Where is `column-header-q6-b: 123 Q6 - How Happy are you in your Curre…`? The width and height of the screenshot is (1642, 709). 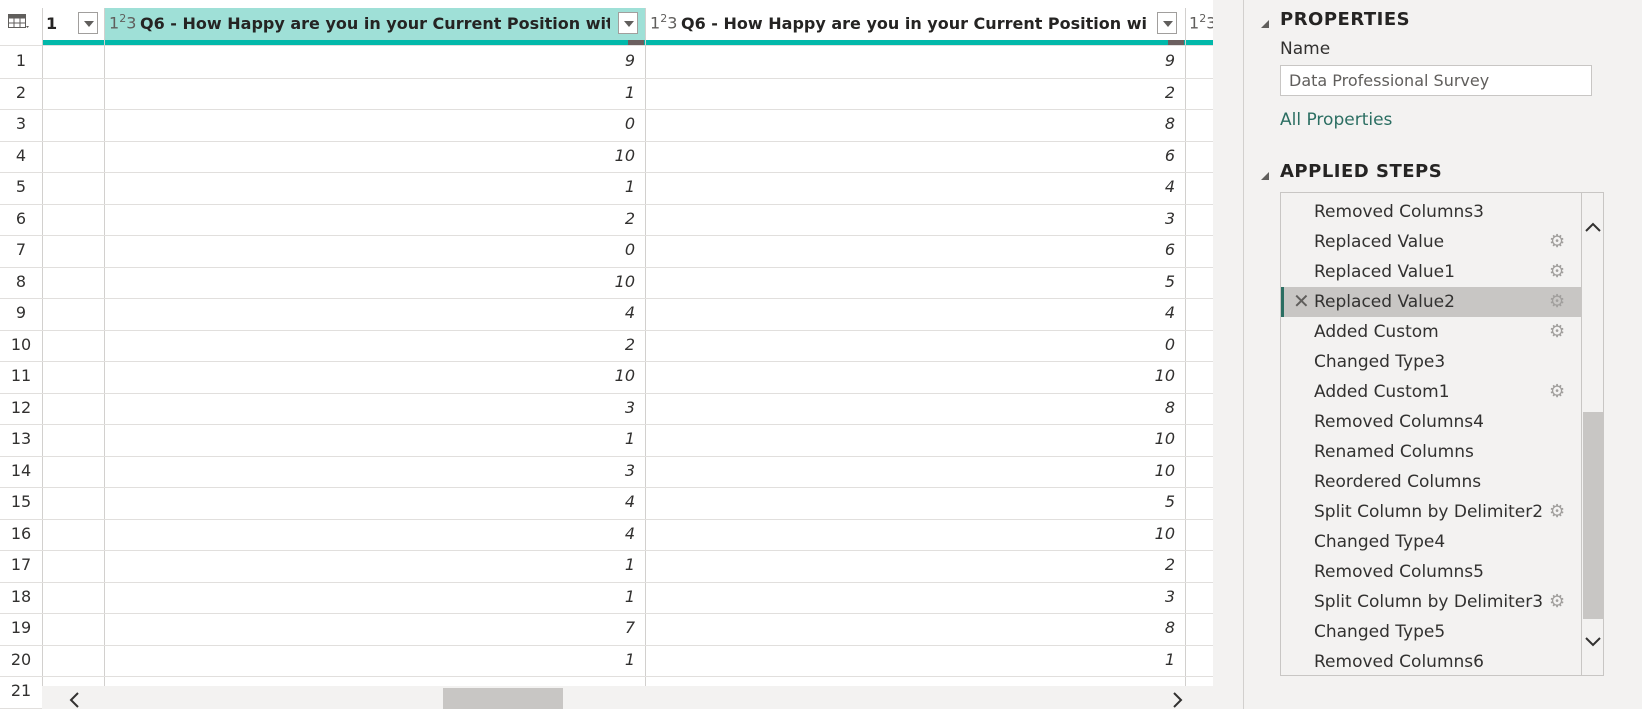
column-header-q6-b: 123 Q6 - How Happy are you in your Curre… is located at coordinates (915, 27).